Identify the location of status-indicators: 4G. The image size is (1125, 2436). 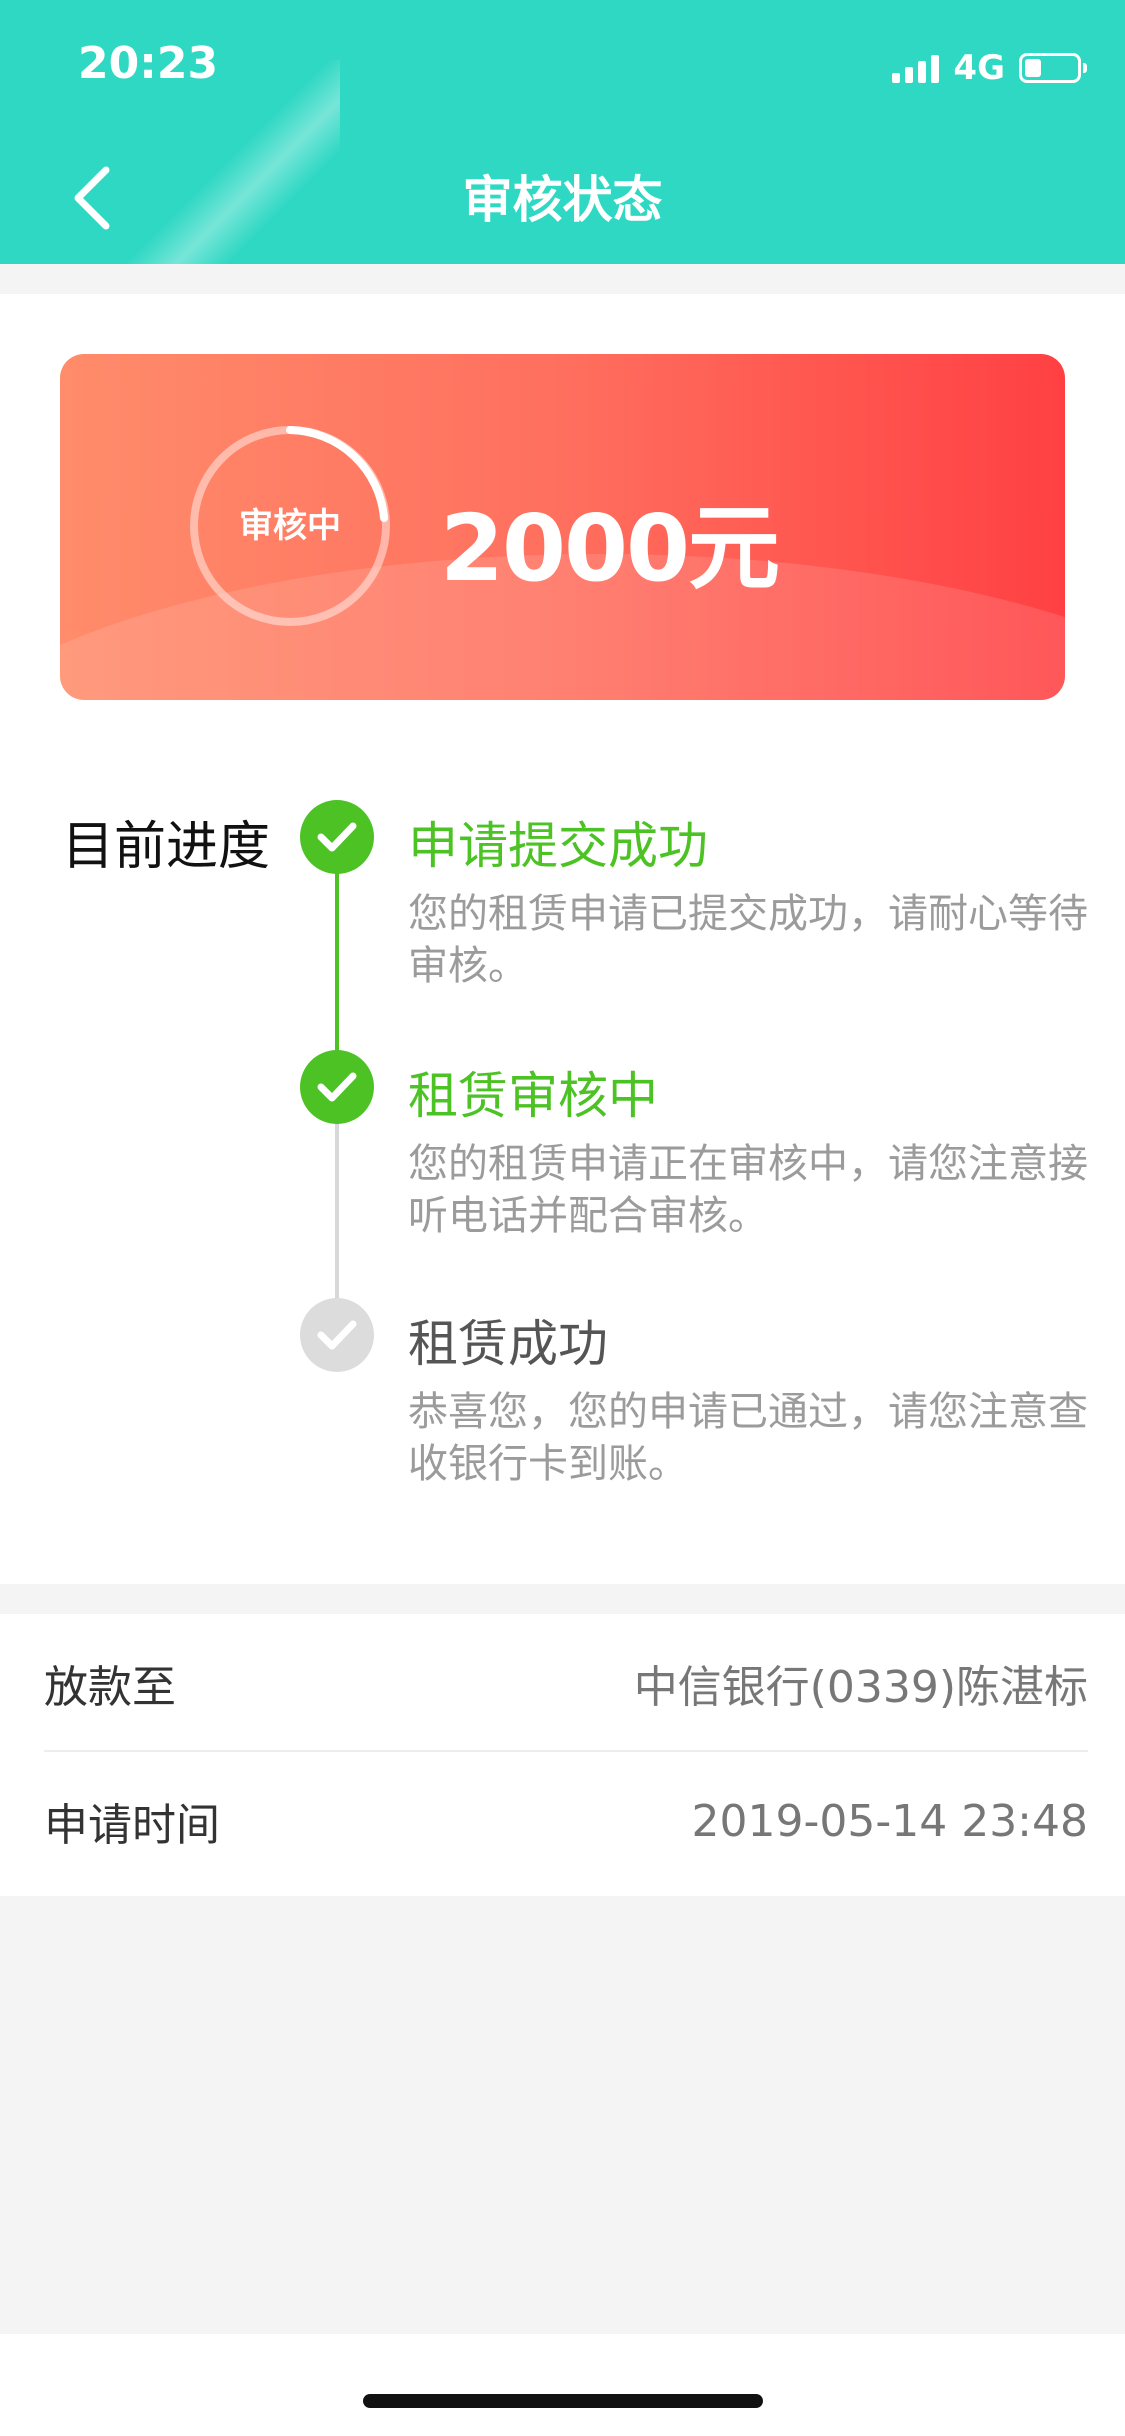
(989, 68).